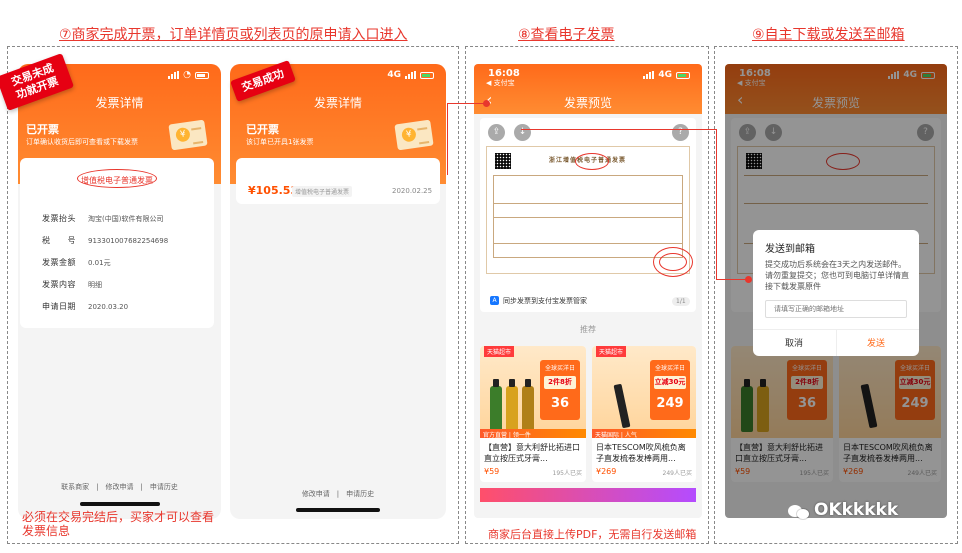  Describe the element at coordinates (790, 249) in the screenshot. I see `dialog-title: 发送到邮箱` at that location.